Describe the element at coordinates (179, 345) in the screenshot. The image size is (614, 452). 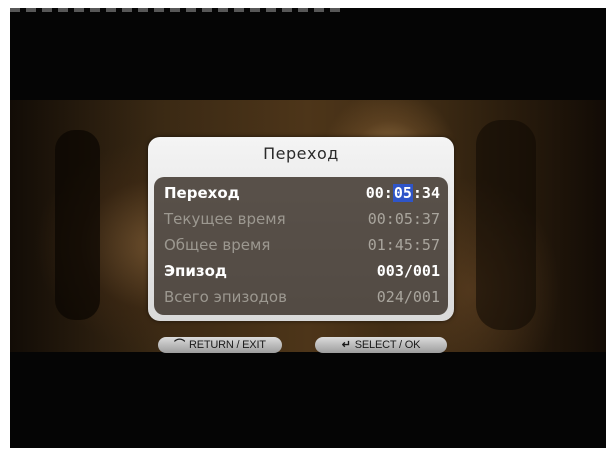
I see `return-arrow-icon: ⌒` at that location.